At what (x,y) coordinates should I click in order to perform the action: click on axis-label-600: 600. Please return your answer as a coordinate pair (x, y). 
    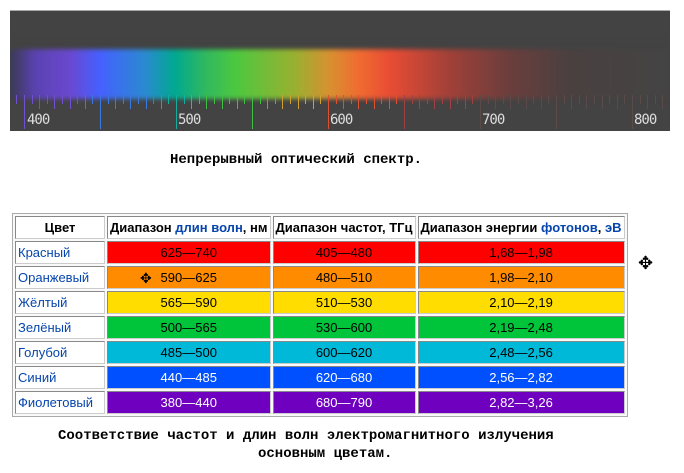
    Looking at the image, I should click on (341, 120).